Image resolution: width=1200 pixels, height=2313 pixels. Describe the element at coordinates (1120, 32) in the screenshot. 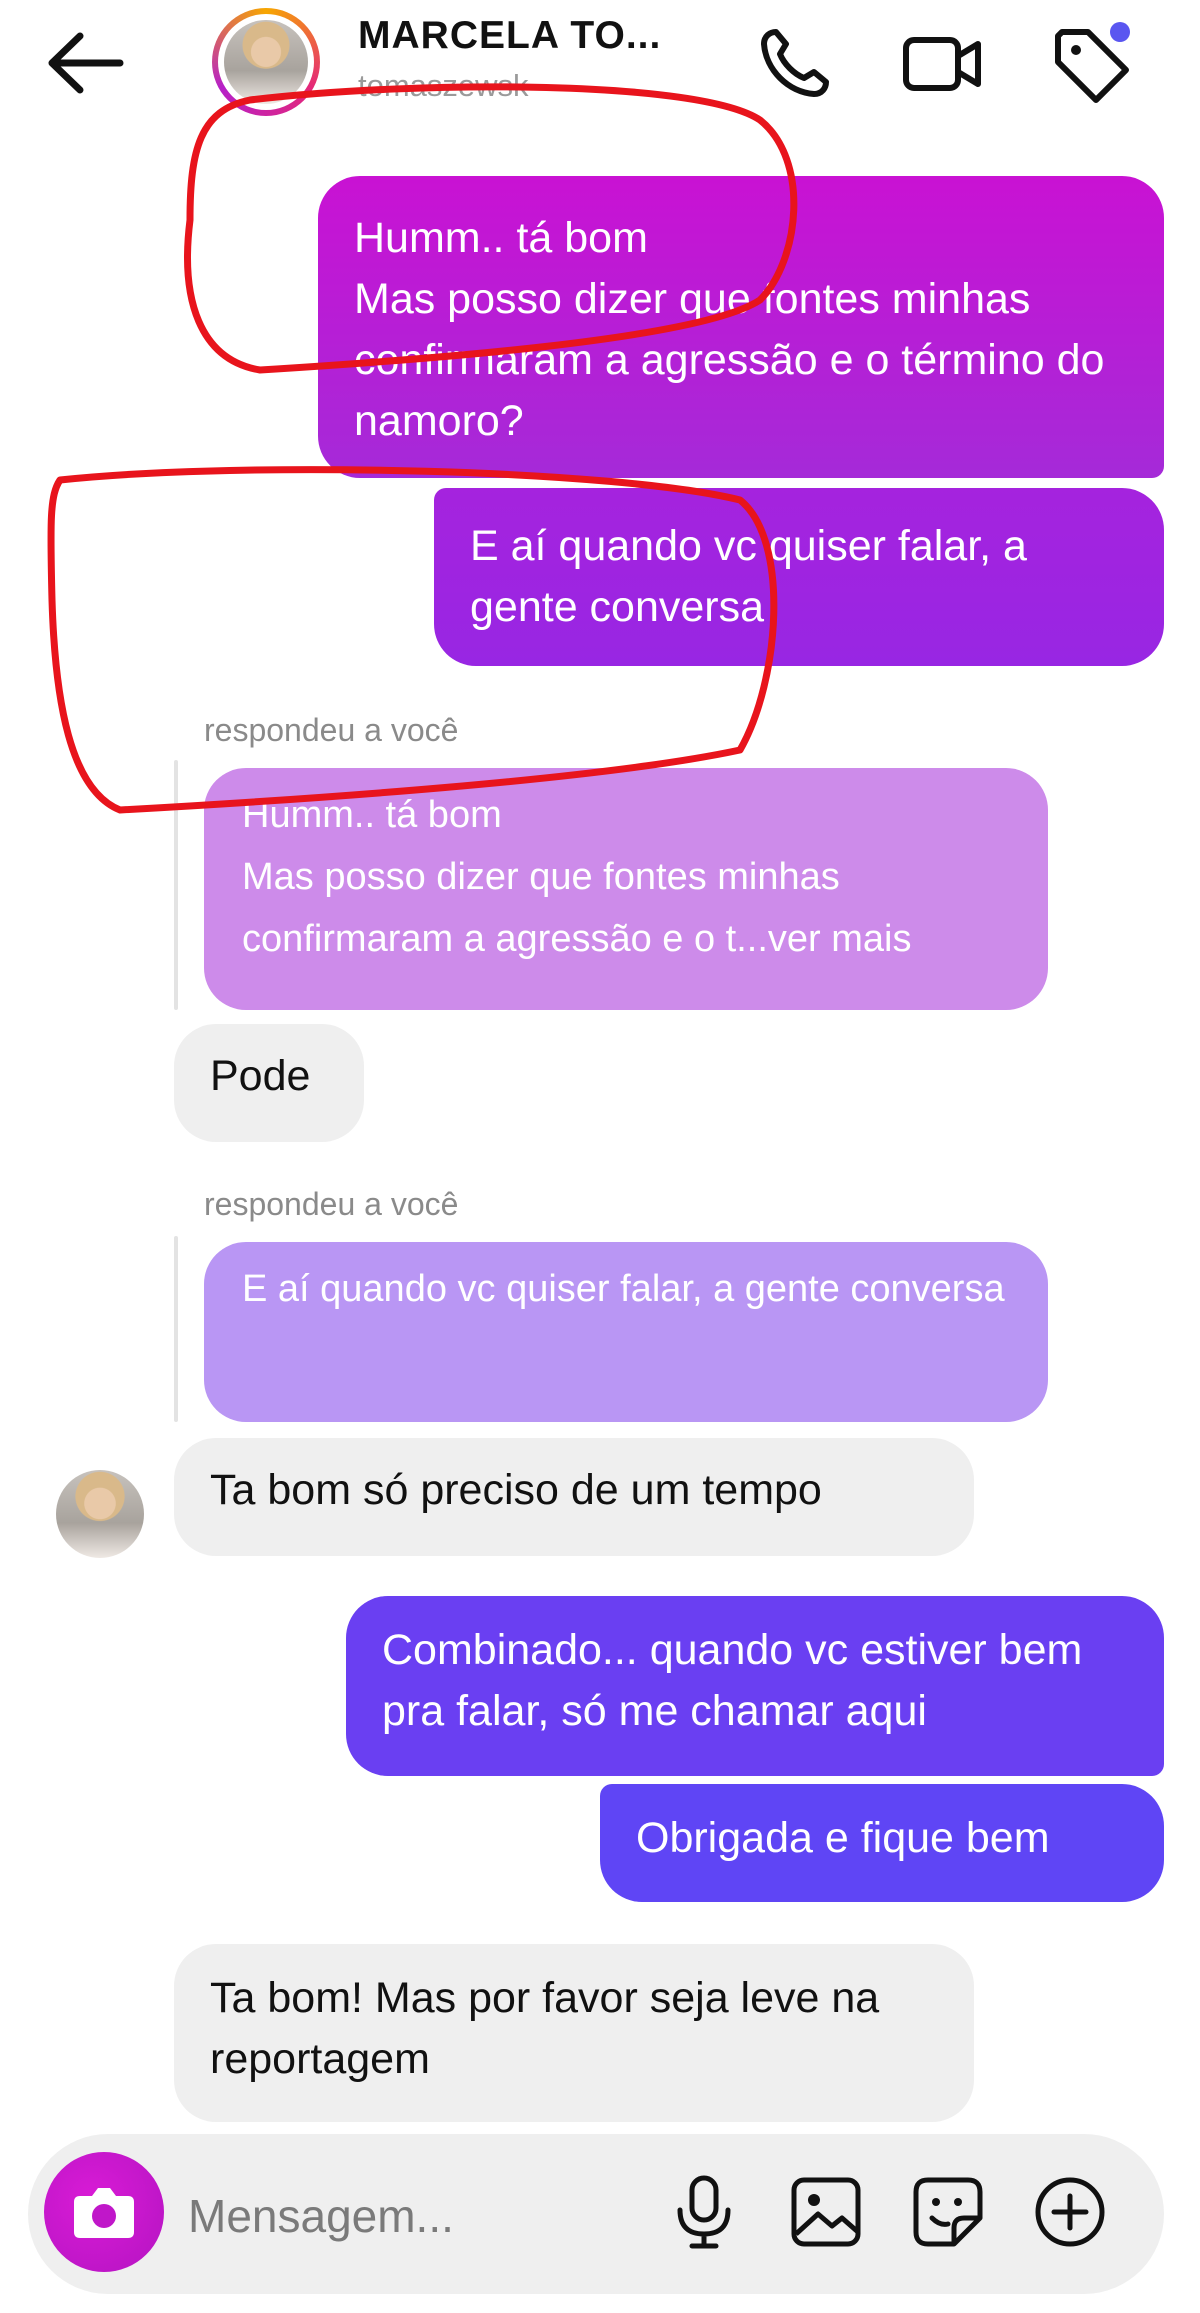

I see `notification-dot` at that location.